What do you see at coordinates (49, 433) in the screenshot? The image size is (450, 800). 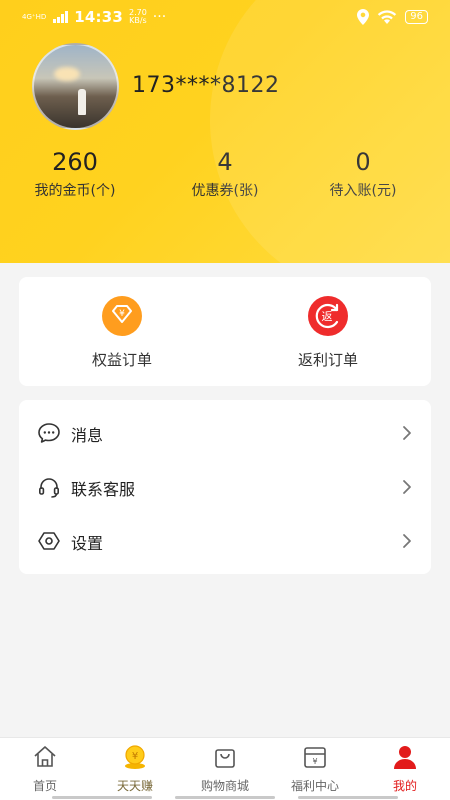 I see `message-icon` at bounding box center [49, 433].